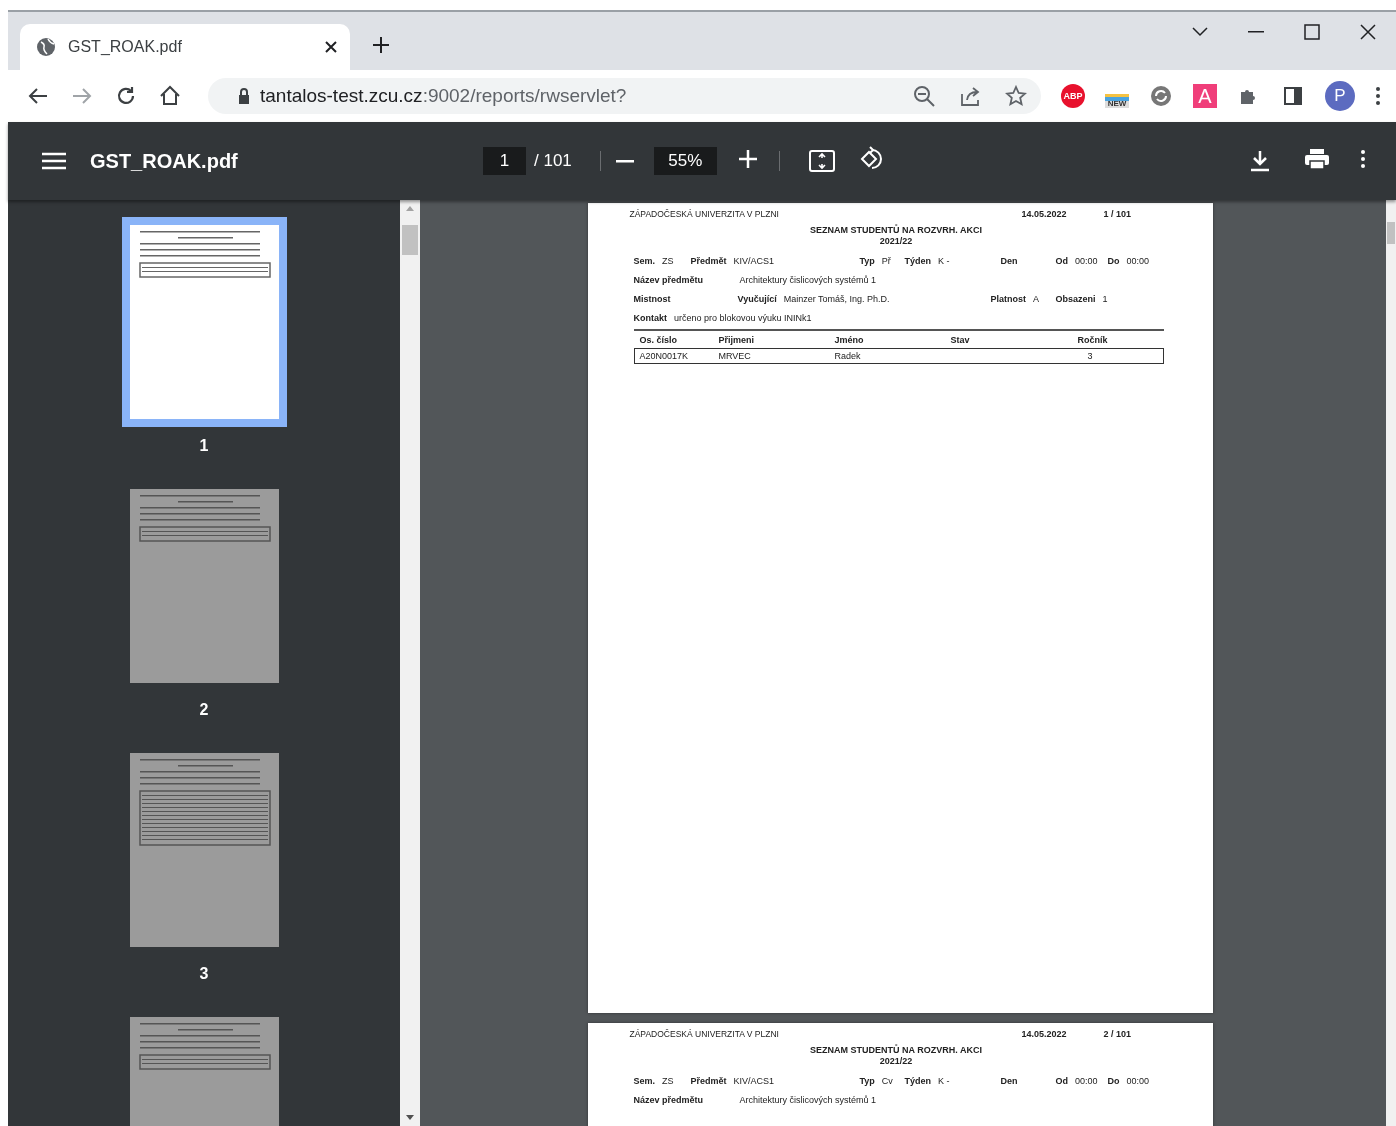 This screenshot has width=1396, height=1126. What do you see at coordinates (836, 299) in the screenshot?
I see `field-value: Mainzer Tomáš, Ing. Ph.D.` at bounding box center [836, 299].